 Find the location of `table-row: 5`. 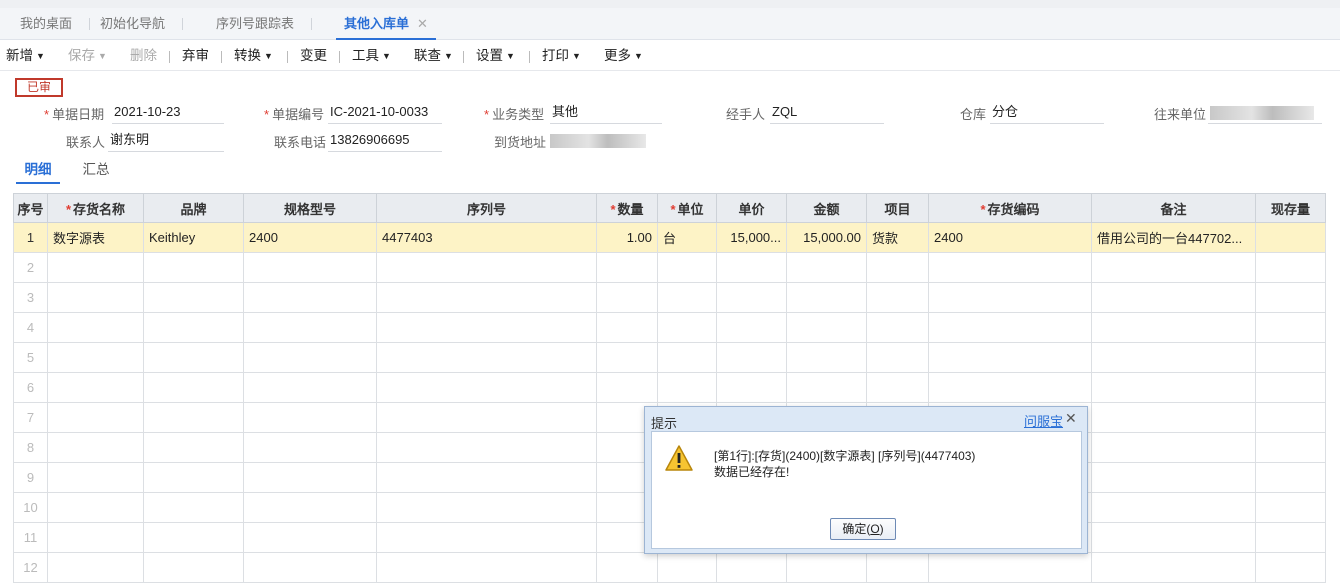

table-row: 5 is located at coordinates (669, 357).